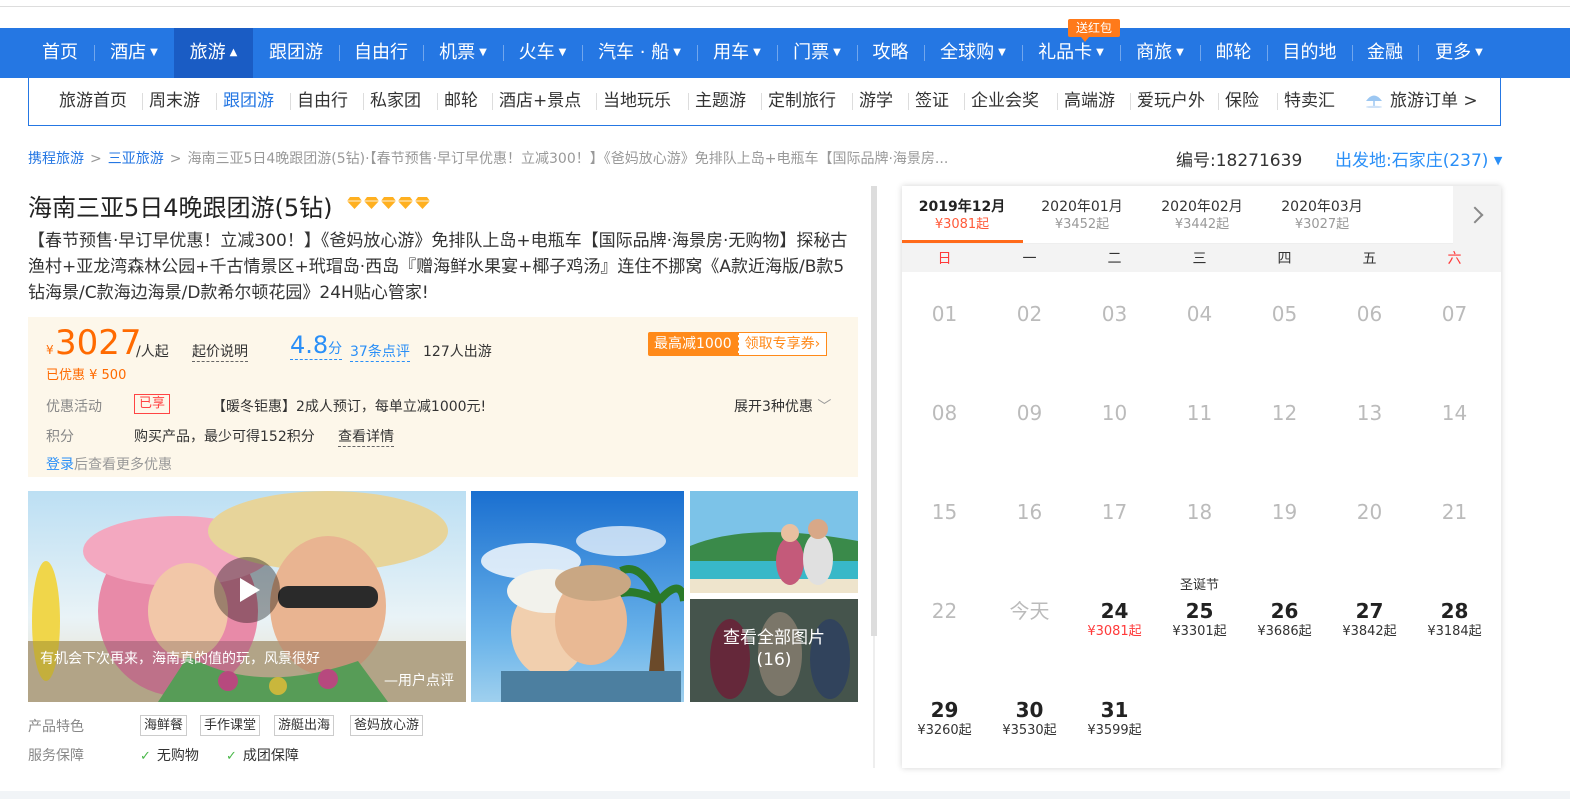 Image resolution: width=1570 pixels, height=799 pixels. Describe the element at coordinates (1199, 512) in the screenshot. I see `calendar-day-number: 18` at that location.